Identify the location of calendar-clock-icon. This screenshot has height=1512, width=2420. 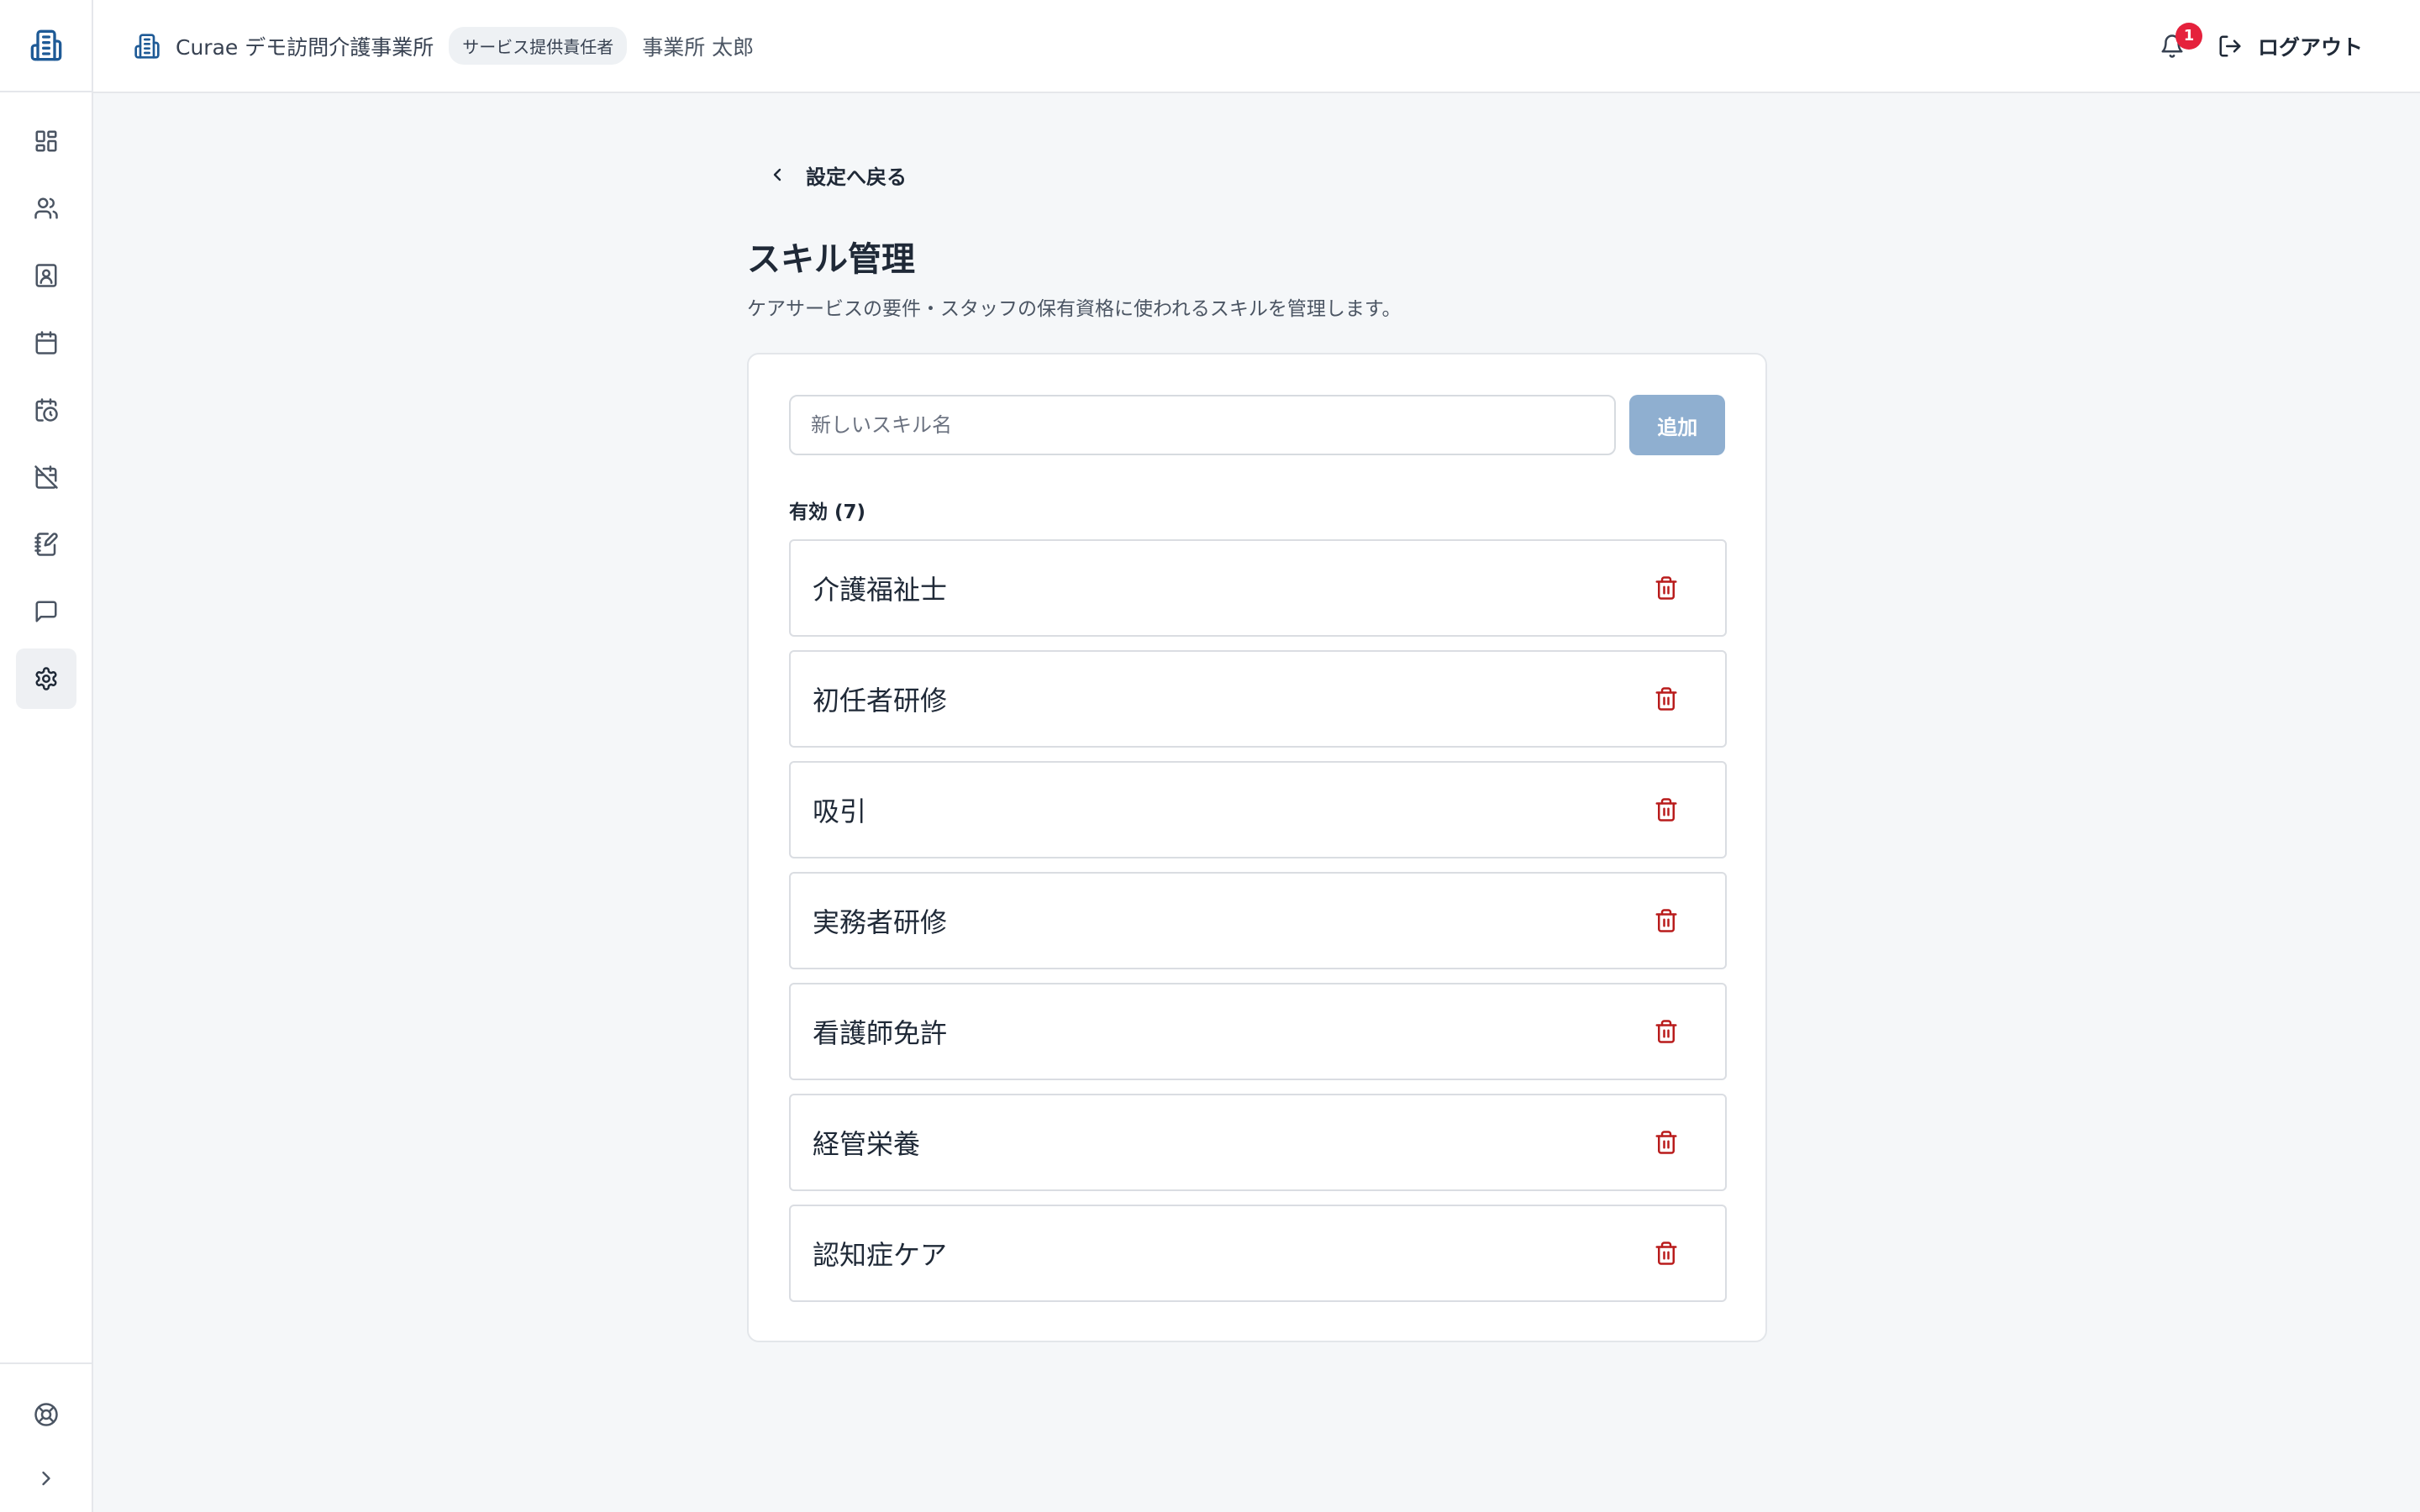
(46, 410).